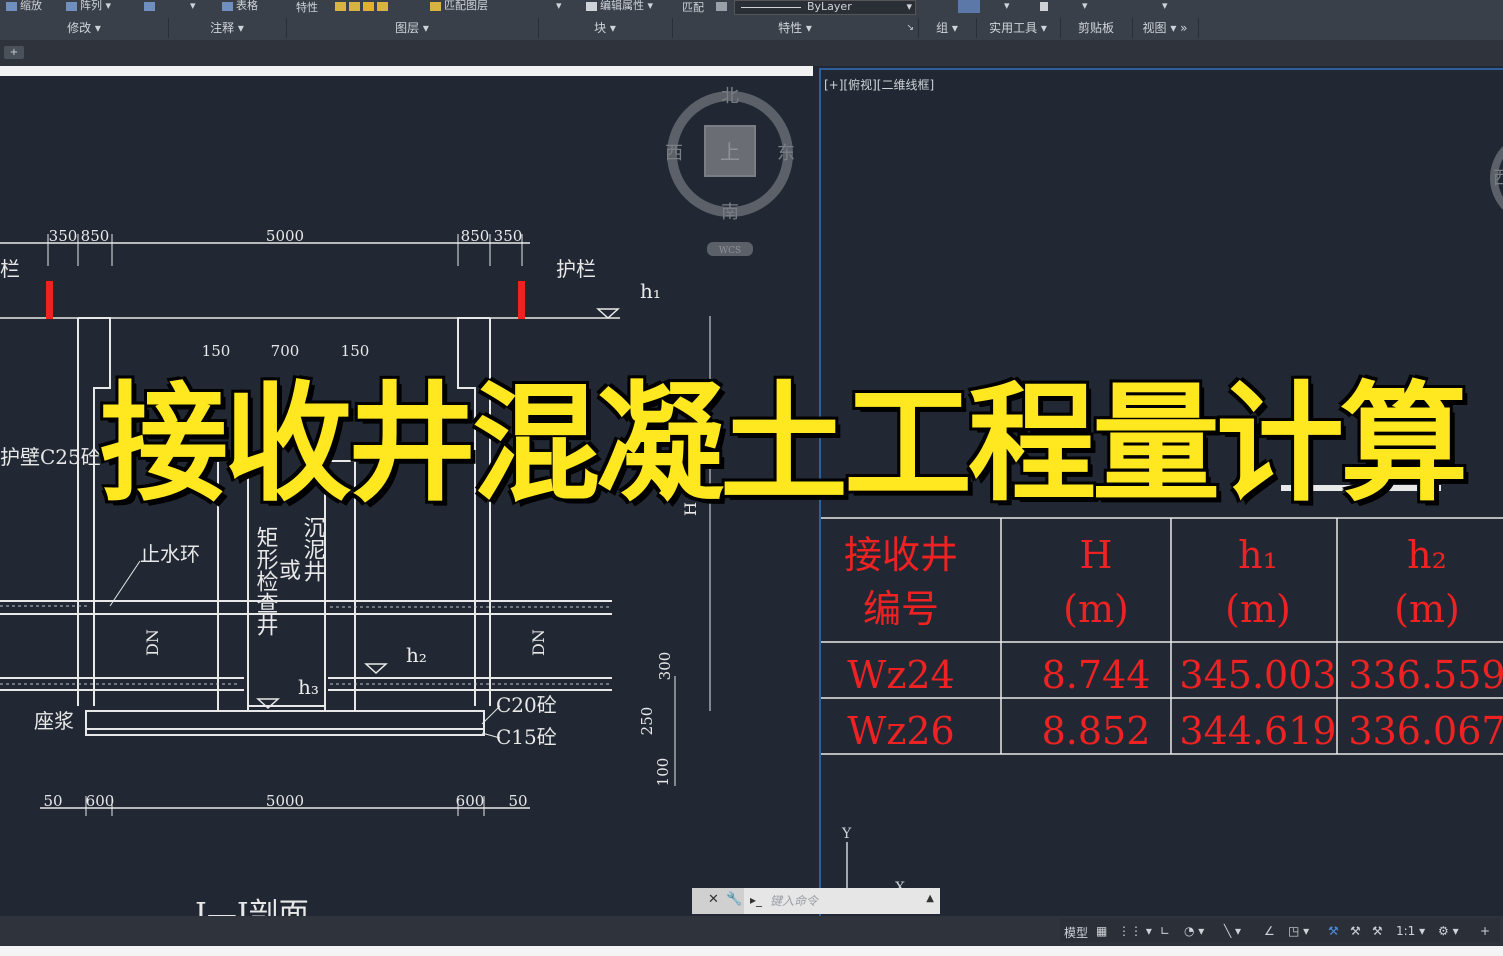 This screenshot has width=1503, height=956. What do you see at coordinates (170, 554) in the screenshot?
I see `label-waterstop: 止水环` at bounding box center [170, 554].